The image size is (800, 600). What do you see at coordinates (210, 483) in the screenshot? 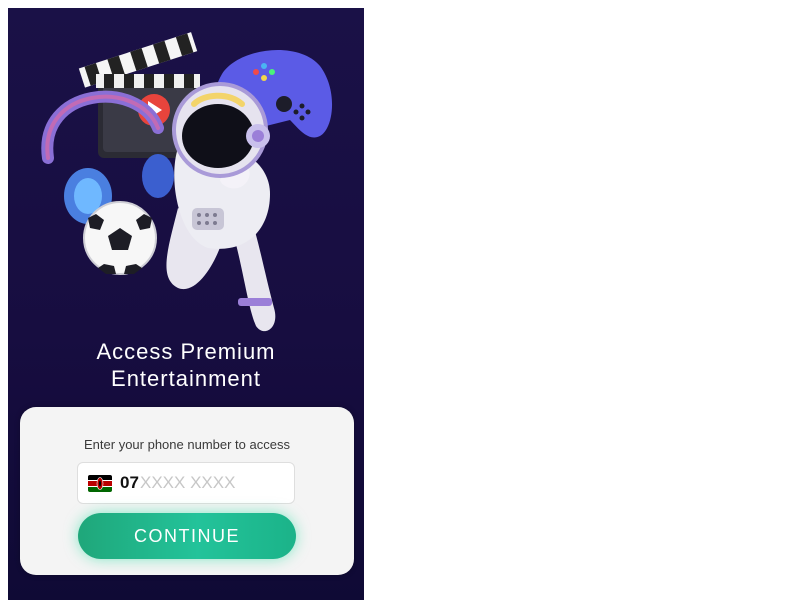
I see `phone-number-input` at bounding box center [210, 483].